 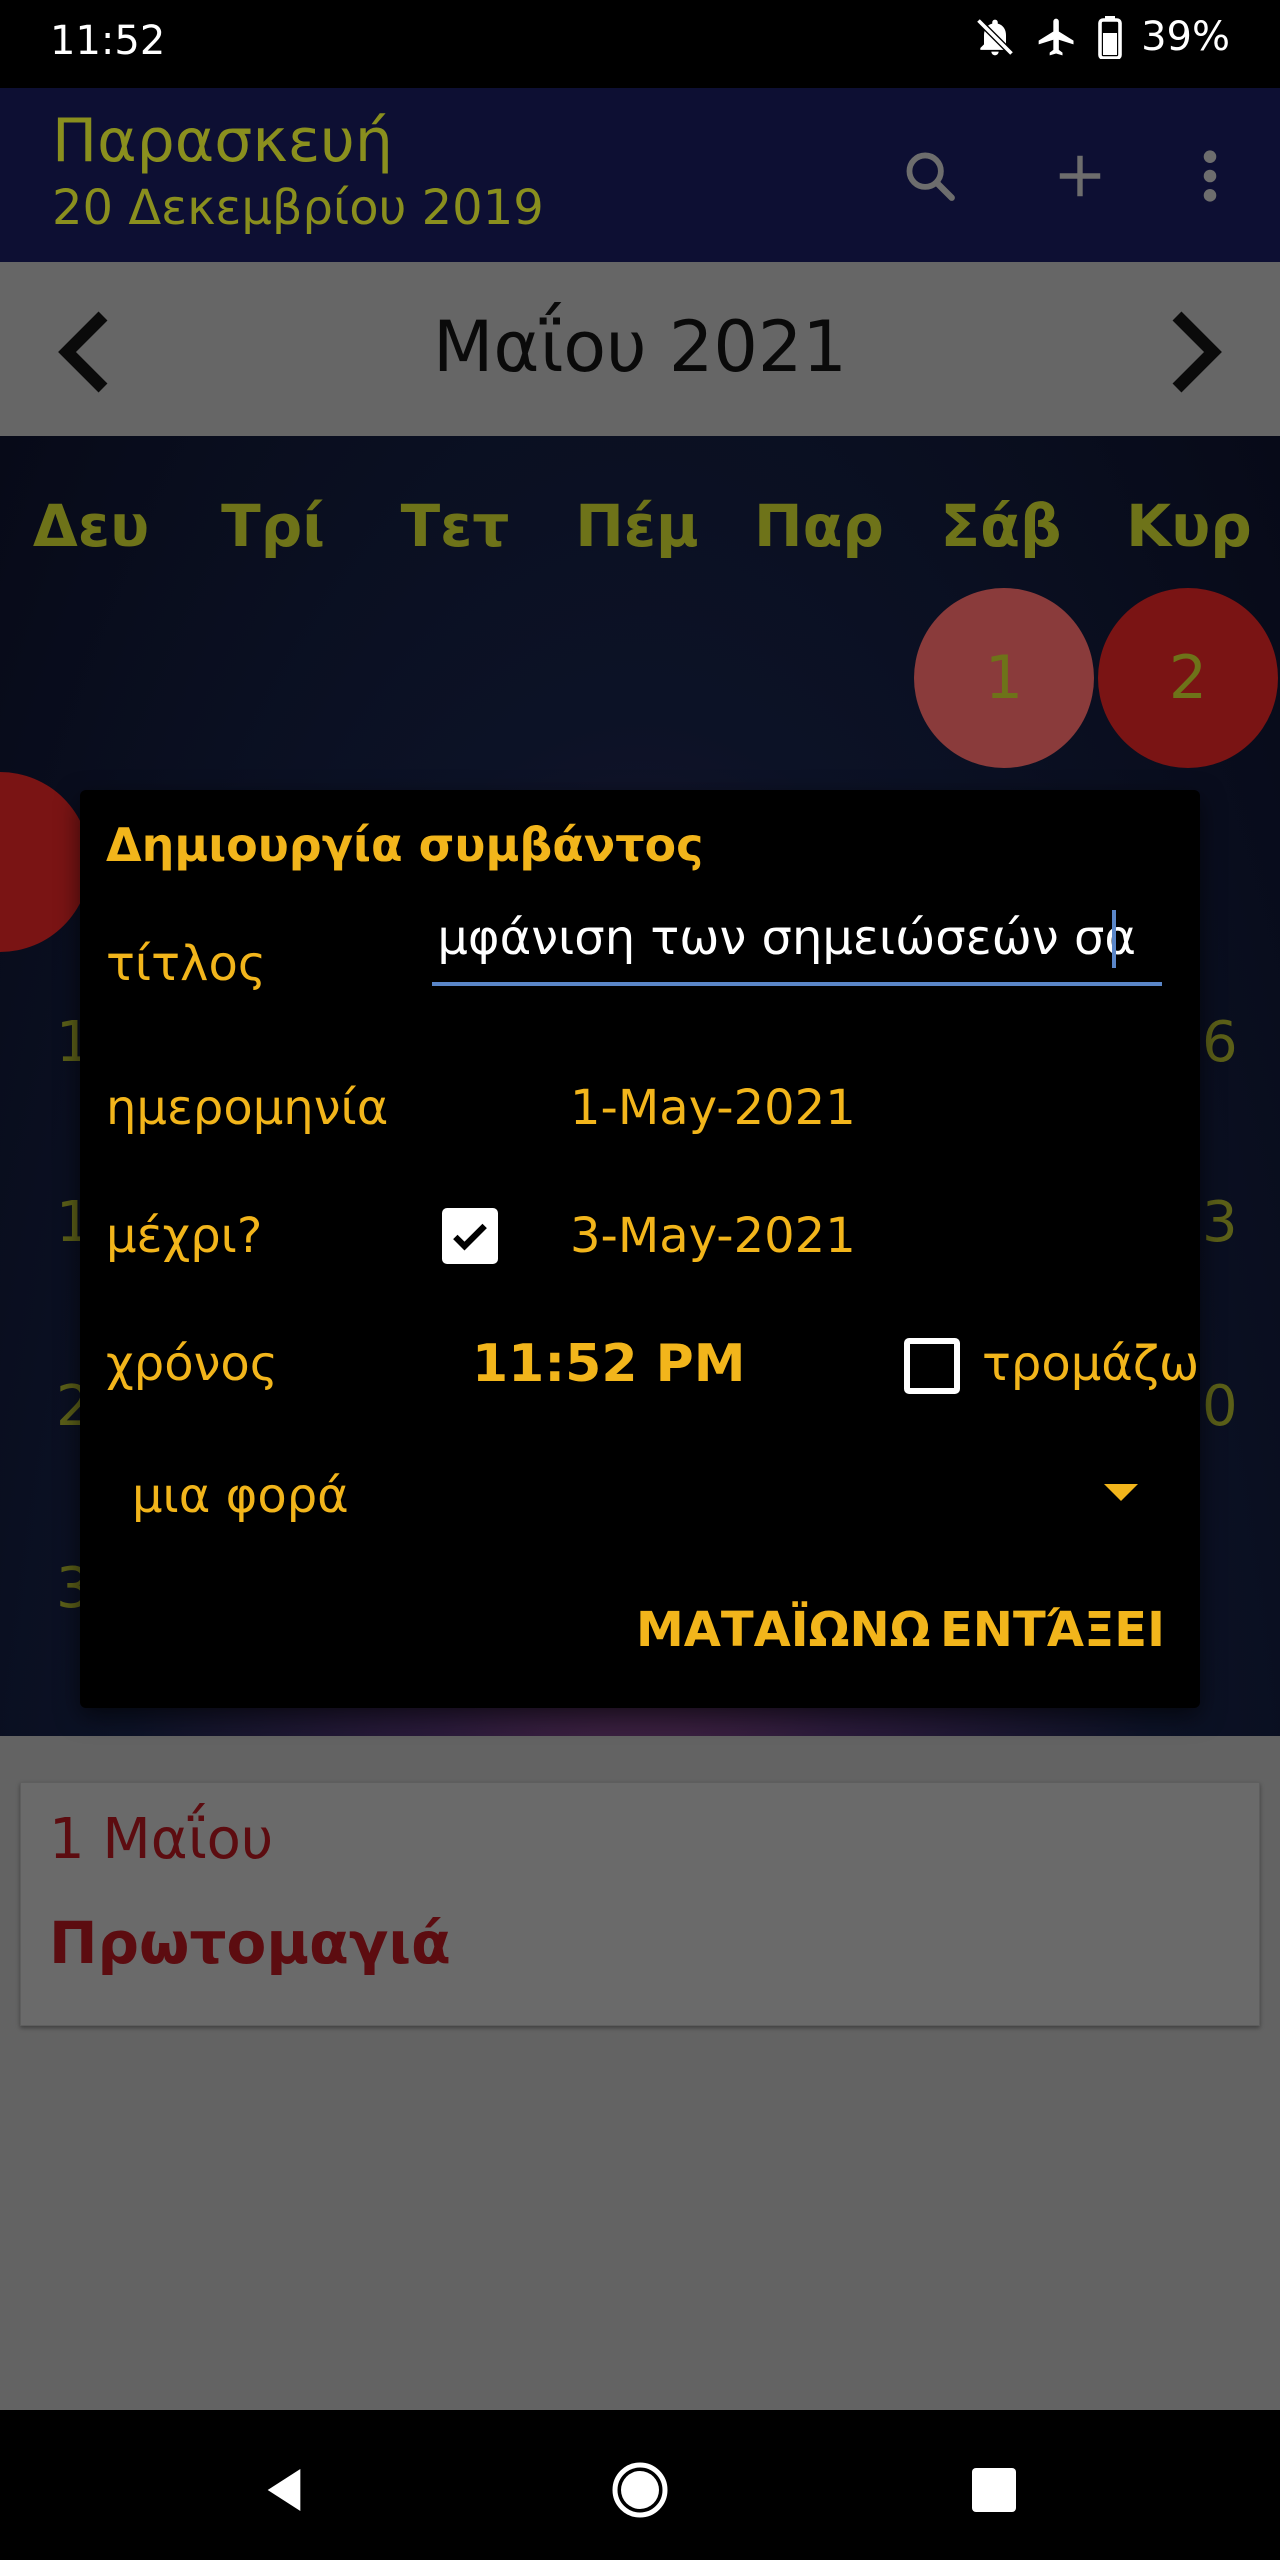 I want to click on repeat-selected-value: μια φορά, so click(x=240, y=1496).